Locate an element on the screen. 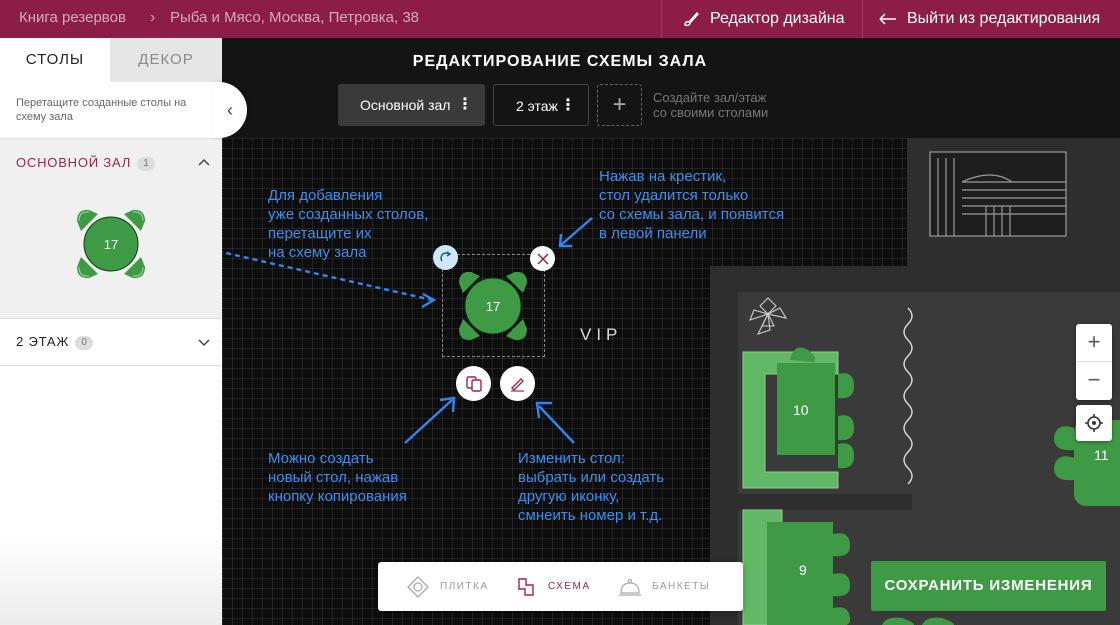 Image resolution: width=1120 pixels, height=625 pixels. exit-edit-button: Выйти из редактирования is located at coordinates (991, 19).